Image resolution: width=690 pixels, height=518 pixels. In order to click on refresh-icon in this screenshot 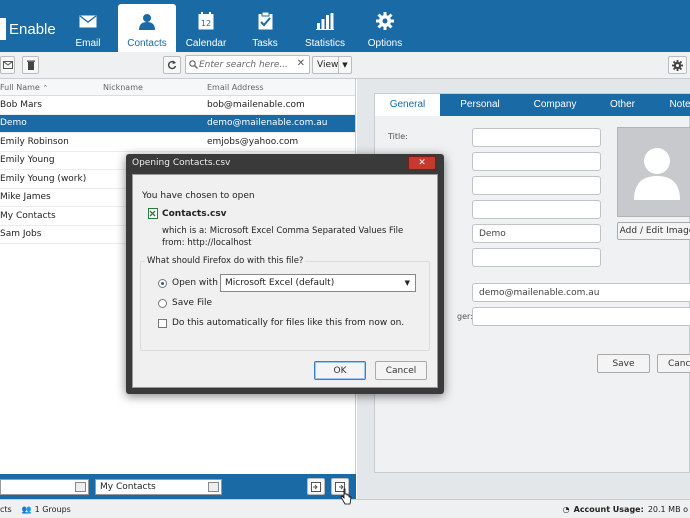, I will do `click(172, 65)`.